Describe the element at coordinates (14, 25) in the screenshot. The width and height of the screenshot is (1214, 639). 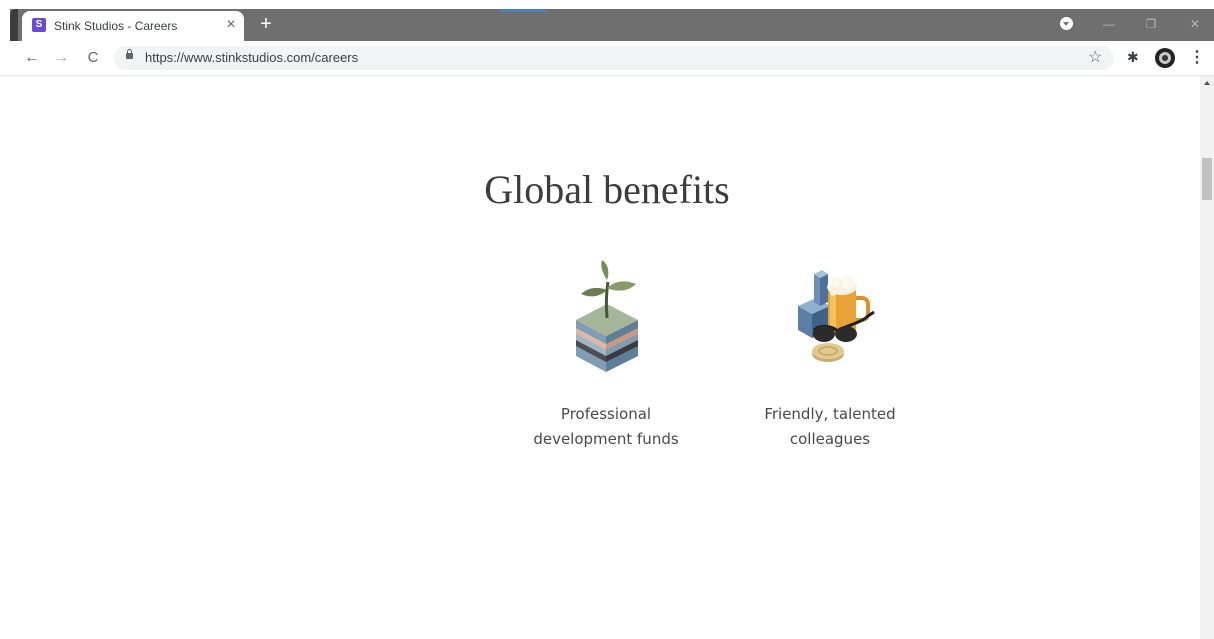
I see `window-edge` at that location.